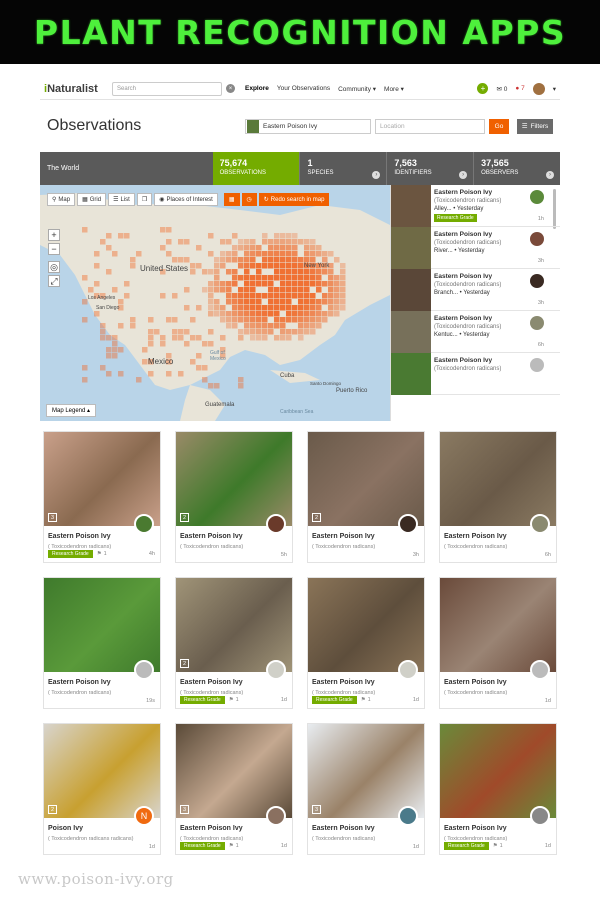 The image size is (600, 900). I want to click on fullscreen-icon: ⤢, so click(54, 281).